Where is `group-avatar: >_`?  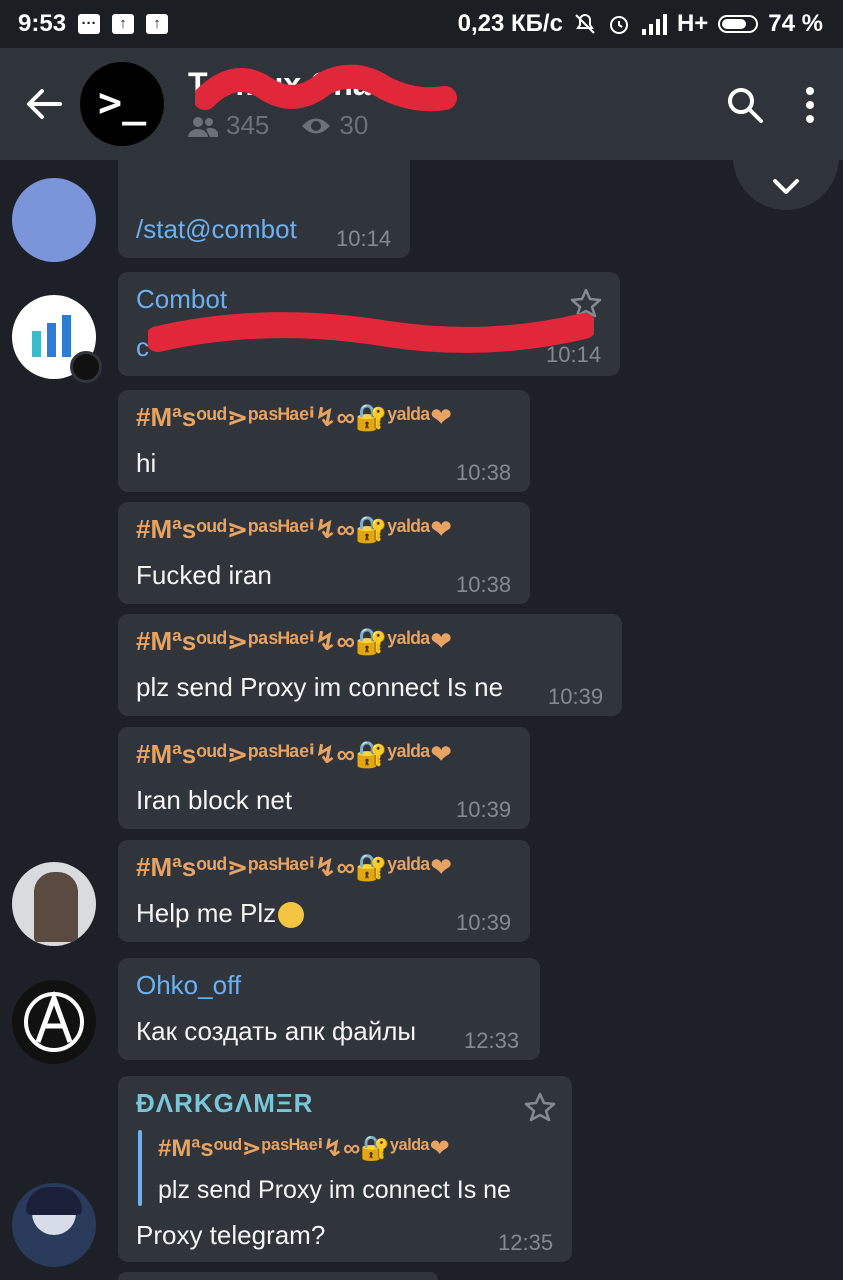 group-avatar: >_ is located at coordinates (122, 104).